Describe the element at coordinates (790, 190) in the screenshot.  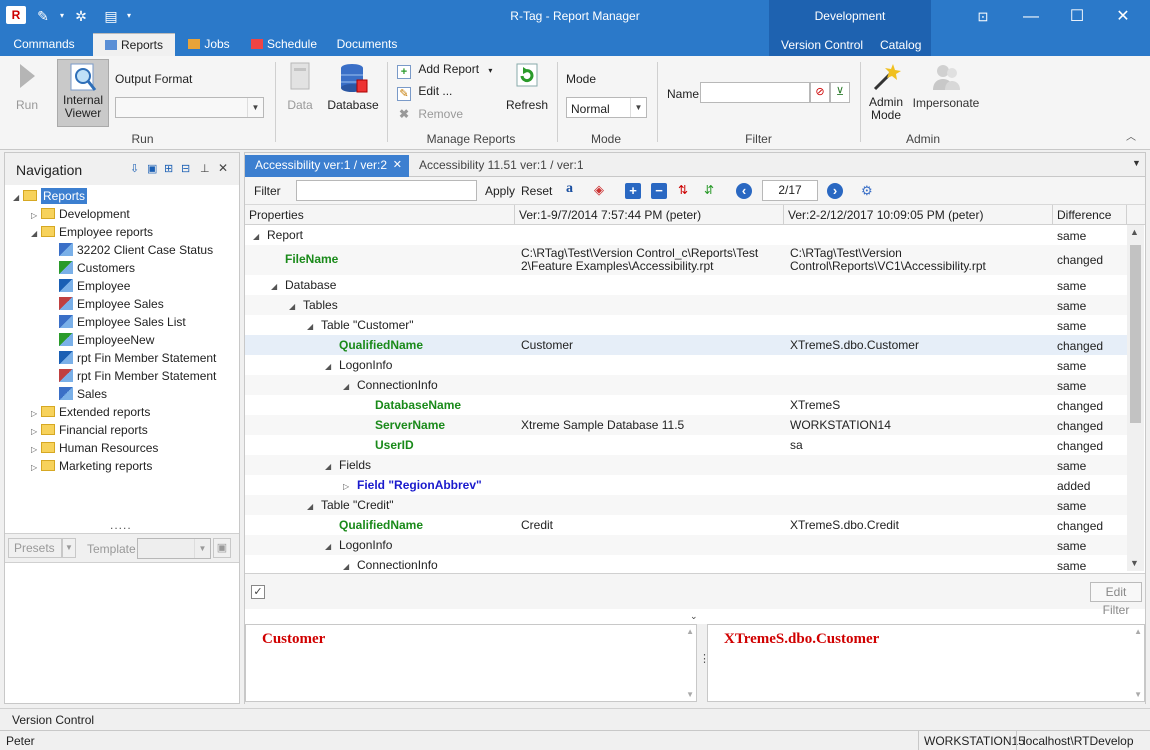
I see `page-indicator: 2/17` at that location.